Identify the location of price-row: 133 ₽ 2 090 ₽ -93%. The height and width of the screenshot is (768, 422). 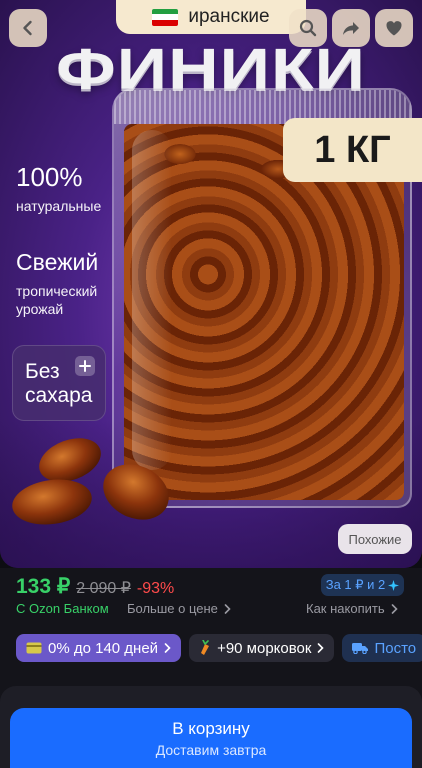
(95, 586).